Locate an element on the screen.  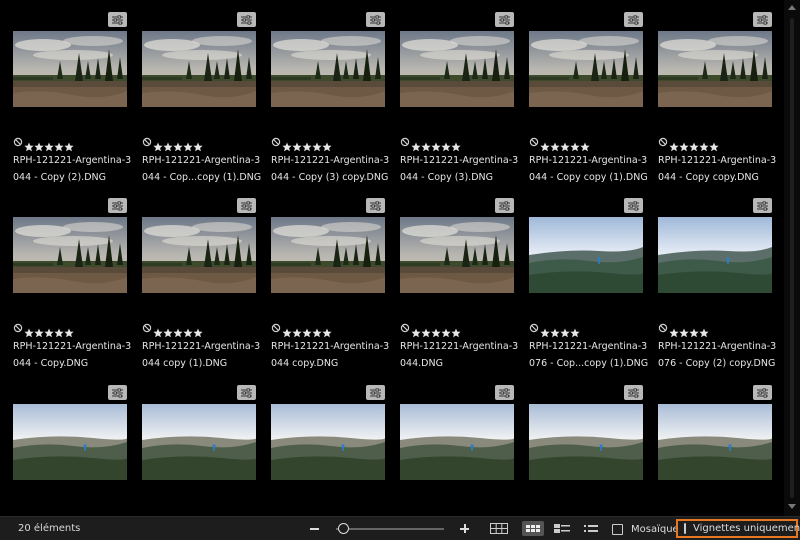
zoom-out-button is located at coordinates (315, 529).